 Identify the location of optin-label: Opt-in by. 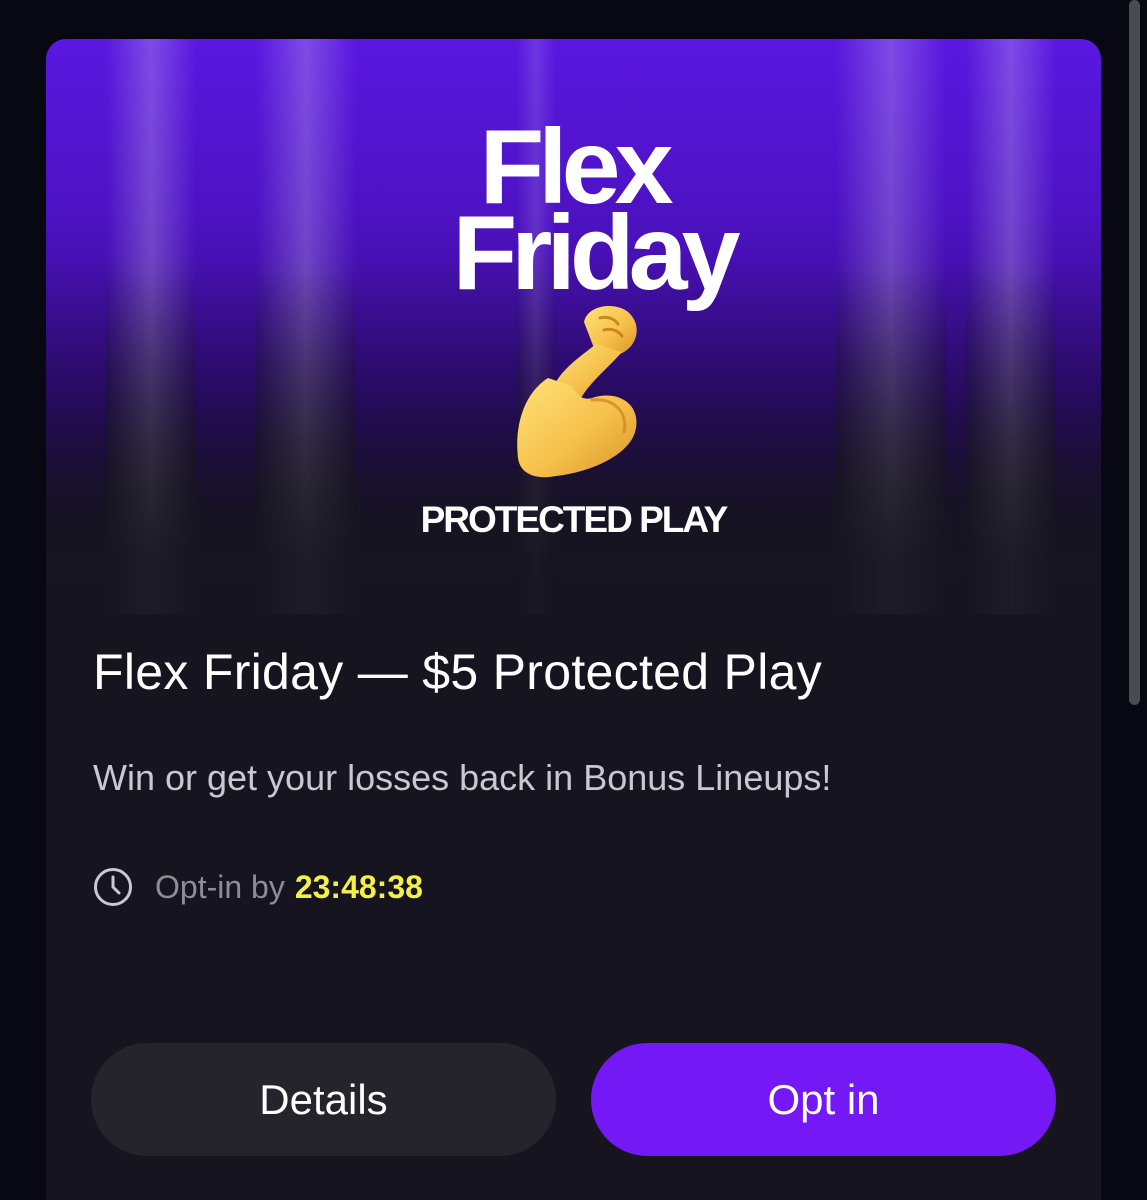
(220, 886).